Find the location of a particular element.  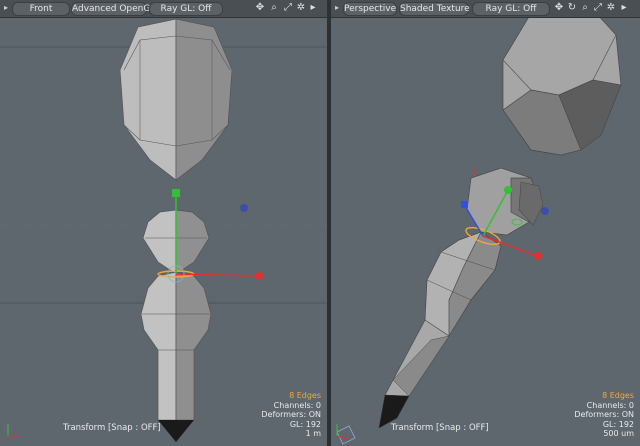

upper-joint-mesh is located at coordinates (505, 201).